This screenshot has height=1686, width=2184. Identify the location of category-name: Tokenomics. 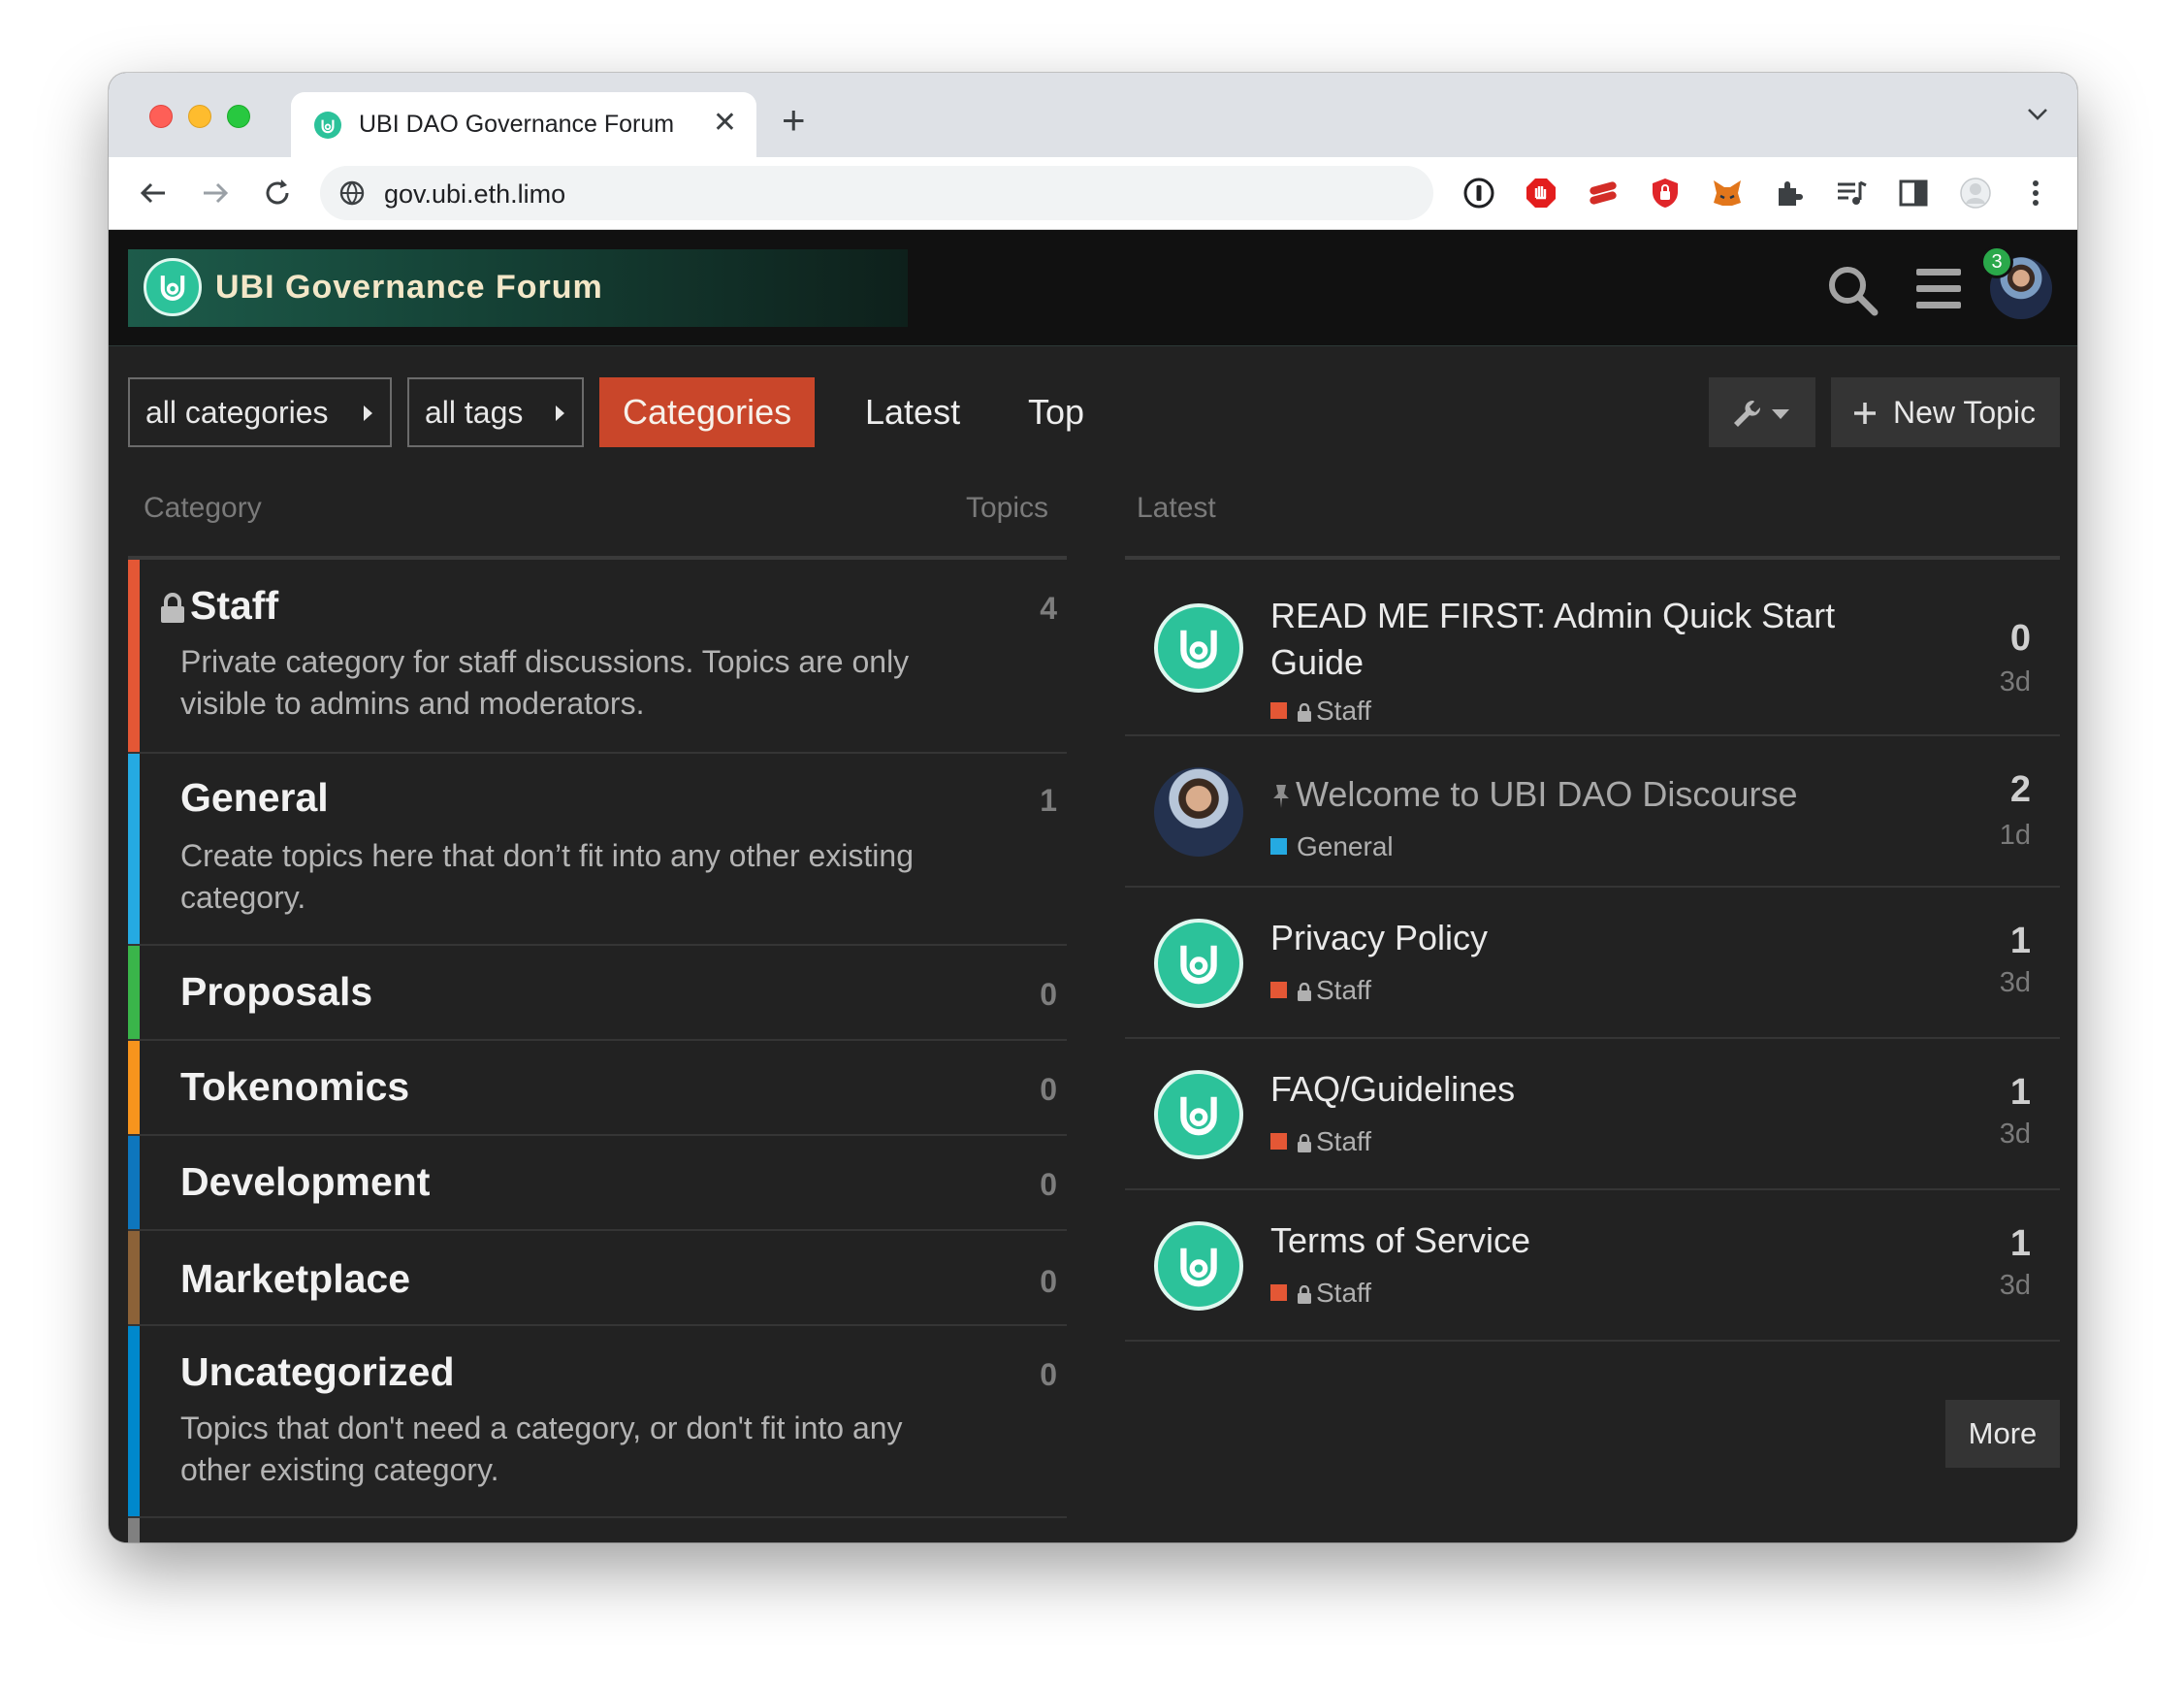
(294, 1087).